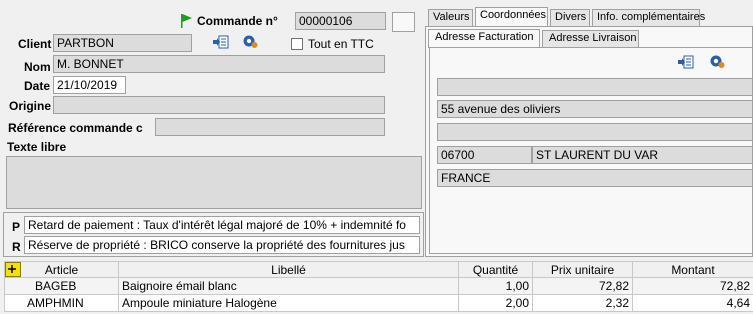 The width and height of the screenshot is (753, 314). I want to click on country-field: FRANCE, so click(595, 178).